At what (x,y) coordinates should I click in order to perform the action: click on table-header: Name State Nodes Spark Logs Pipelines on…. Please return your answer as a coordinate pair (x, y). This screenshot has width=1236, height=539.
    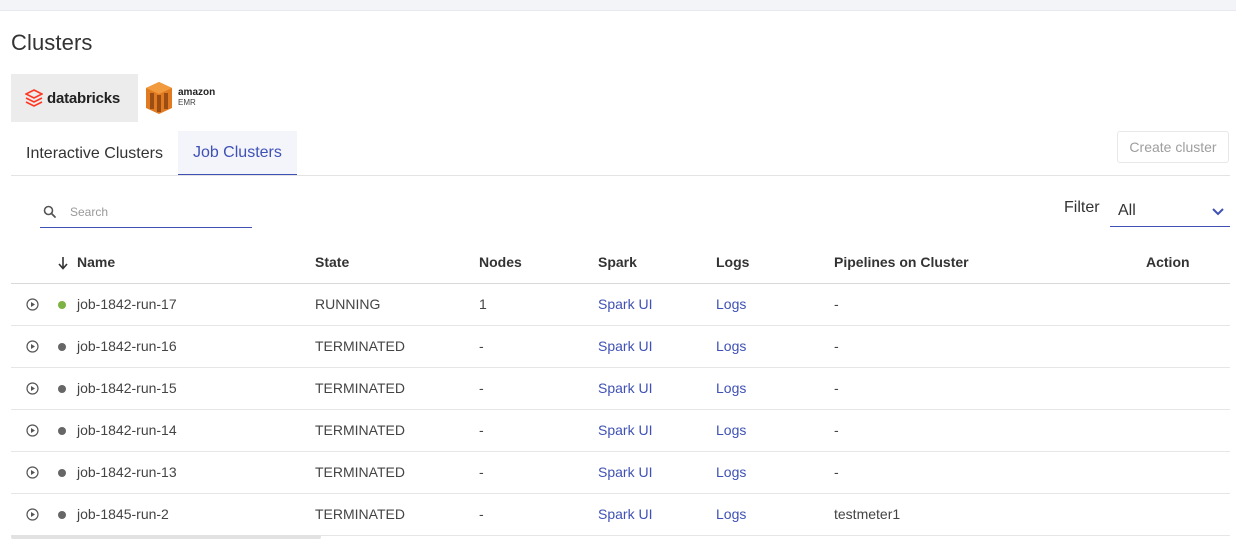
    Looking at the image, I should click on (620, 262).